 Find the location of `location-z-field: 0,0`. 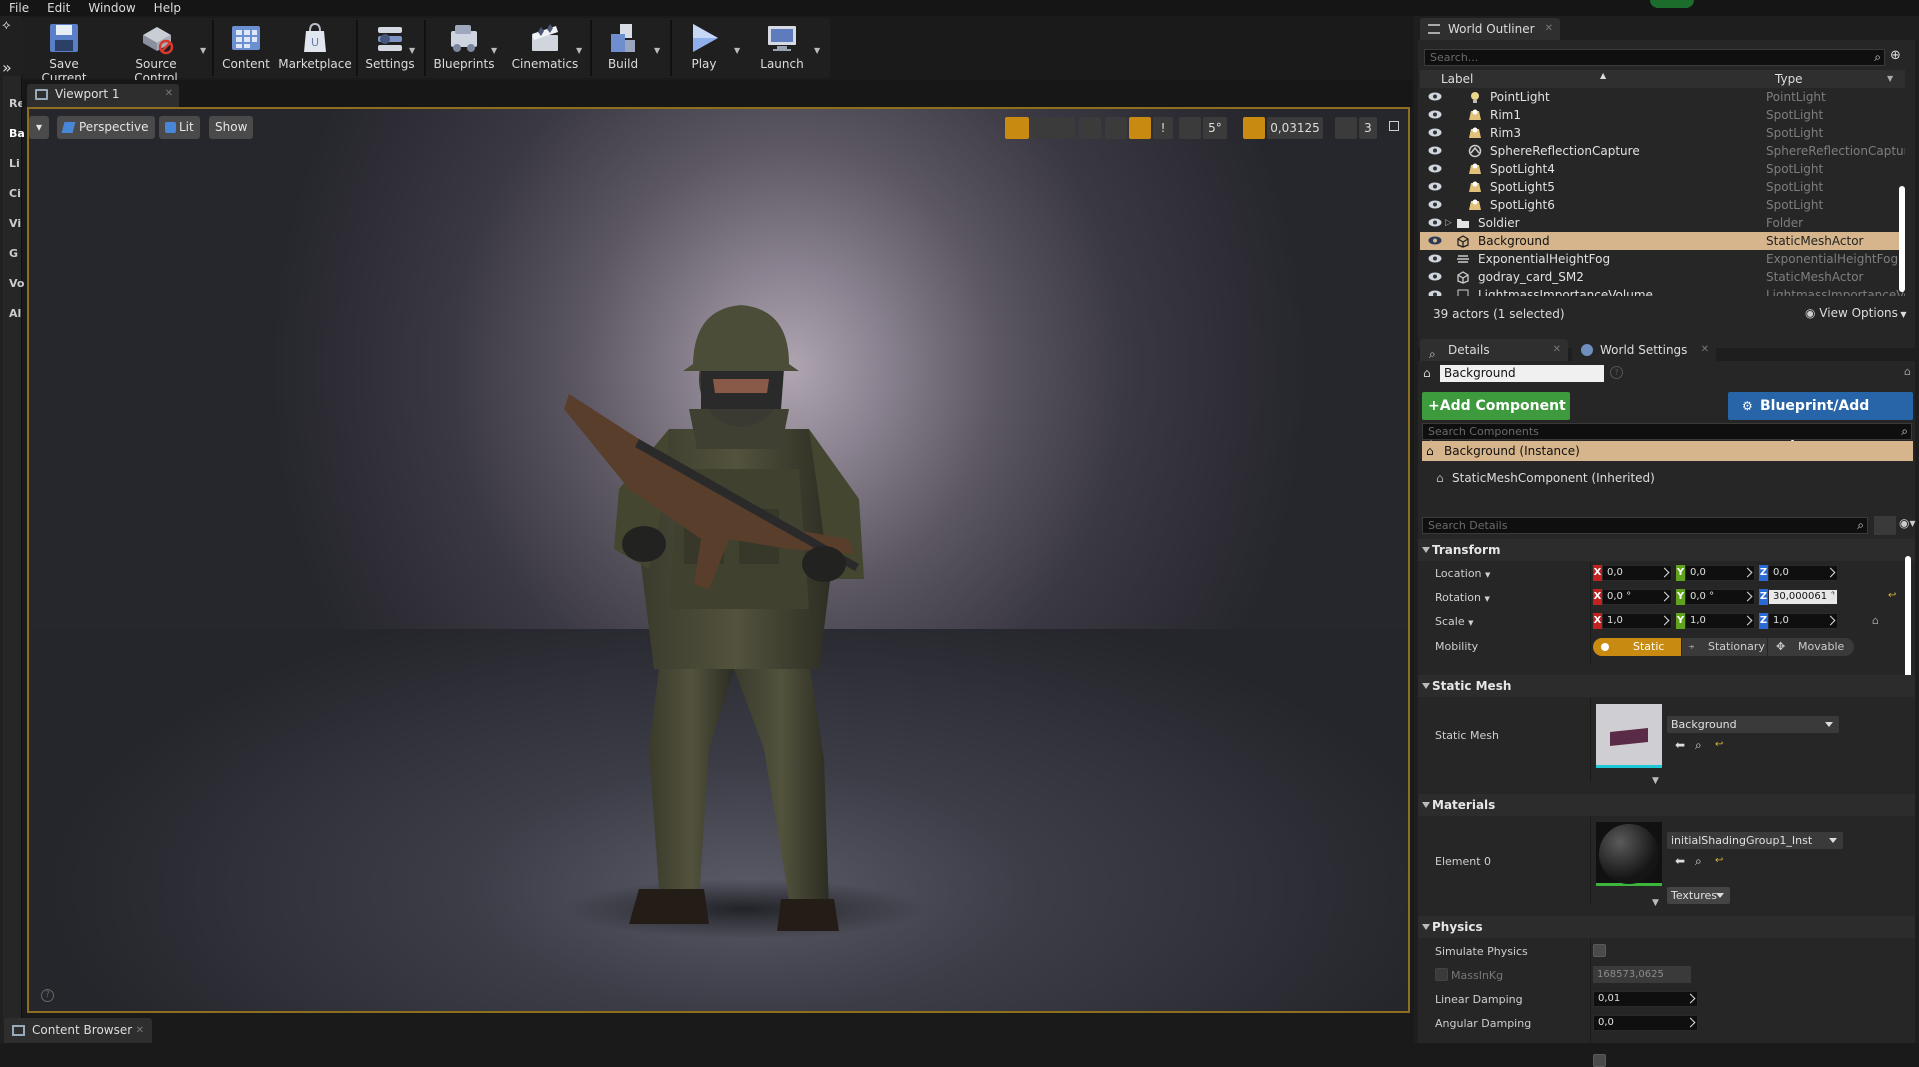

location-z-field: 0,0 is located at coordinates (1803, 573).